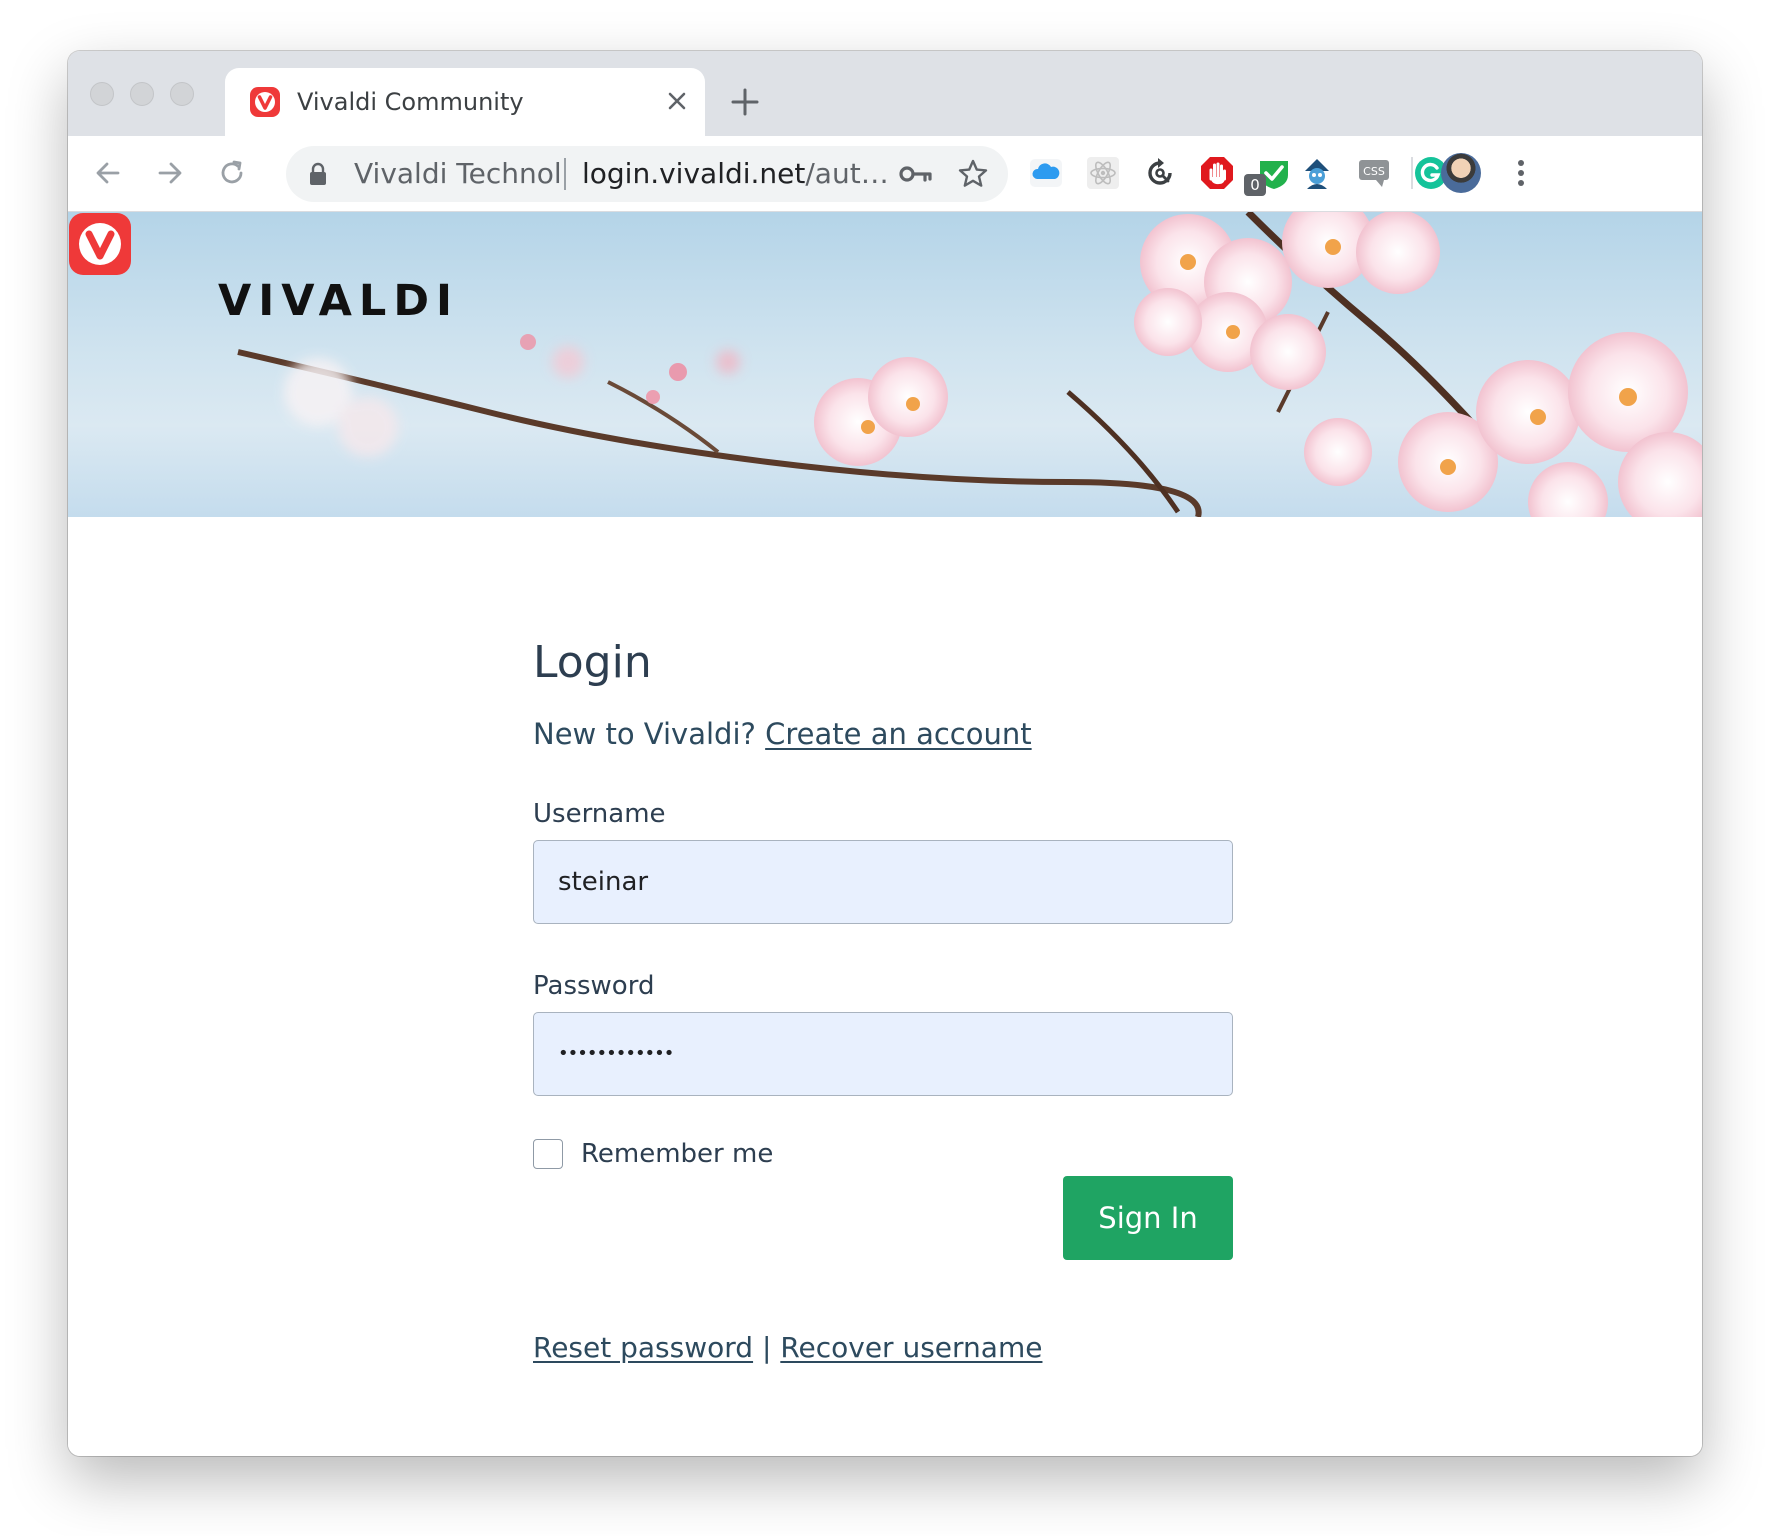 Image resolution: width=1766 pixels, height=1536 pixels. Describe the element at coordinates (102, 94) in the screenshot. I see `close-window-button` at that location.